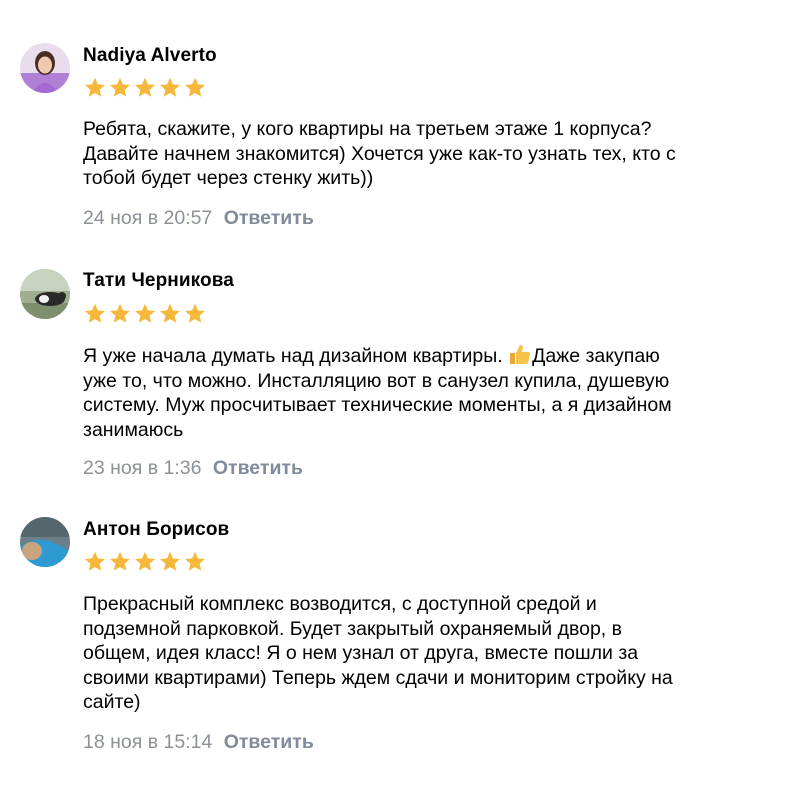  What do you see at coordinates (520, 354) in the screenshot?
I see `thumbs-up-emoji-icon` at bounding box center [520, 354].